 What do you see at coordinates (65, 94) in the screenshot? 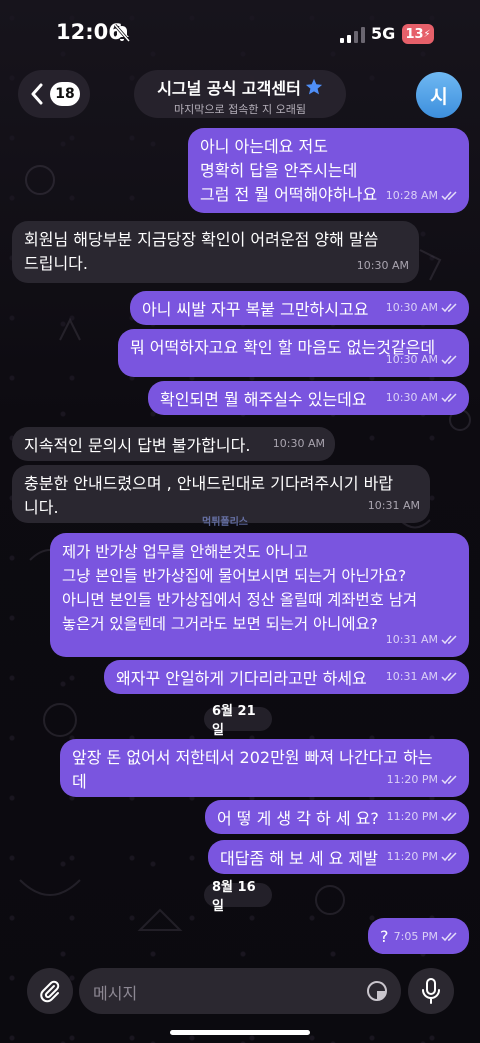
I see `unread-count-badge: 18` at bounding box center [65, 94].